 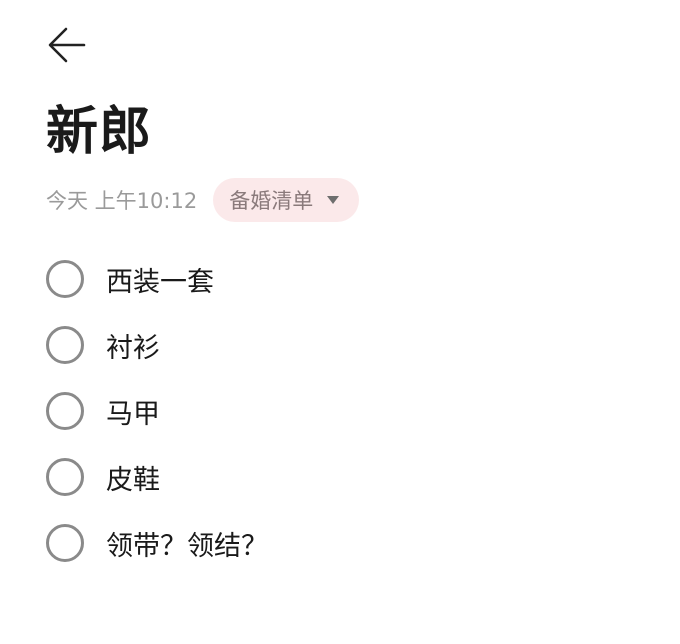 What do you see at coordinates (133, 414) in the screenshot?
I see `todo-text: 马甲` at bounding box center [133, 414].